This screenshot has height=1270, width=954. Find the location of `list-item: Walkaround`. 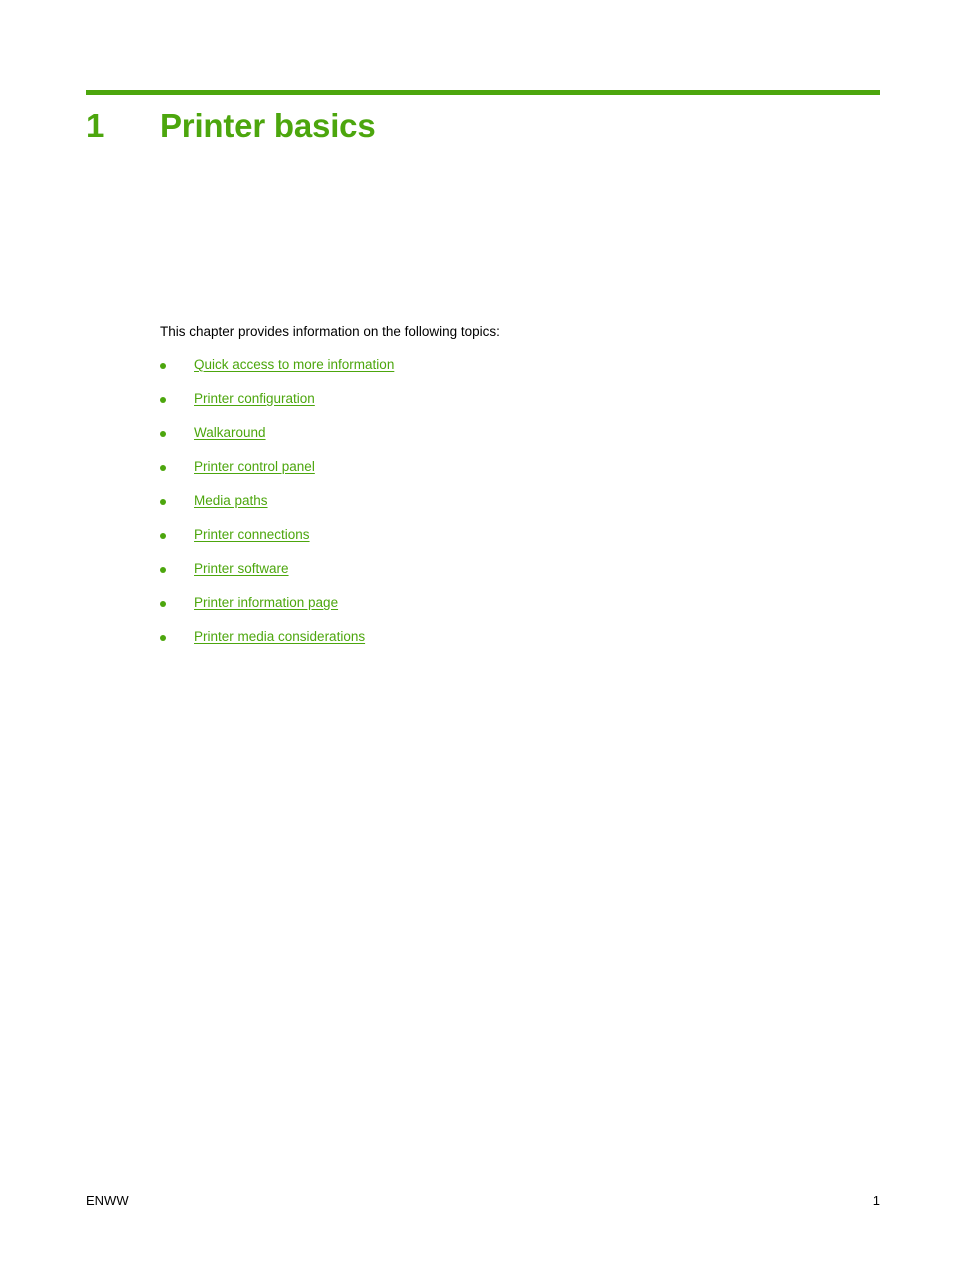

list-item: Walkaround is located at coordinates (277, 442).